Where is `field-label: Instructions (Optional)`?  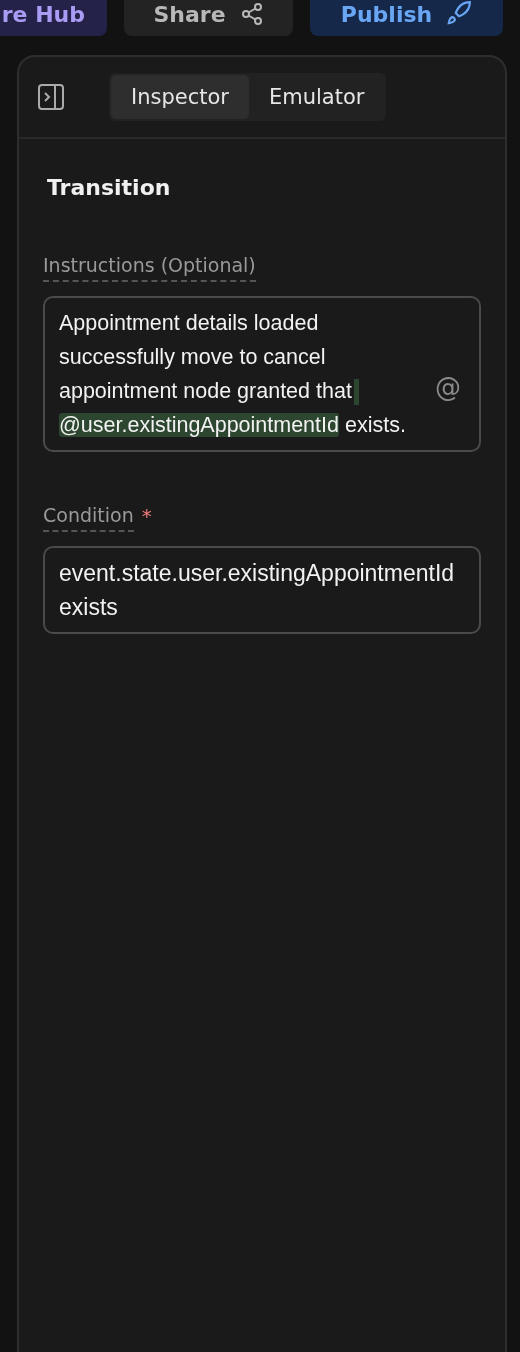
field-label: Instructions (Optional) is located at coordinates (149, 268).